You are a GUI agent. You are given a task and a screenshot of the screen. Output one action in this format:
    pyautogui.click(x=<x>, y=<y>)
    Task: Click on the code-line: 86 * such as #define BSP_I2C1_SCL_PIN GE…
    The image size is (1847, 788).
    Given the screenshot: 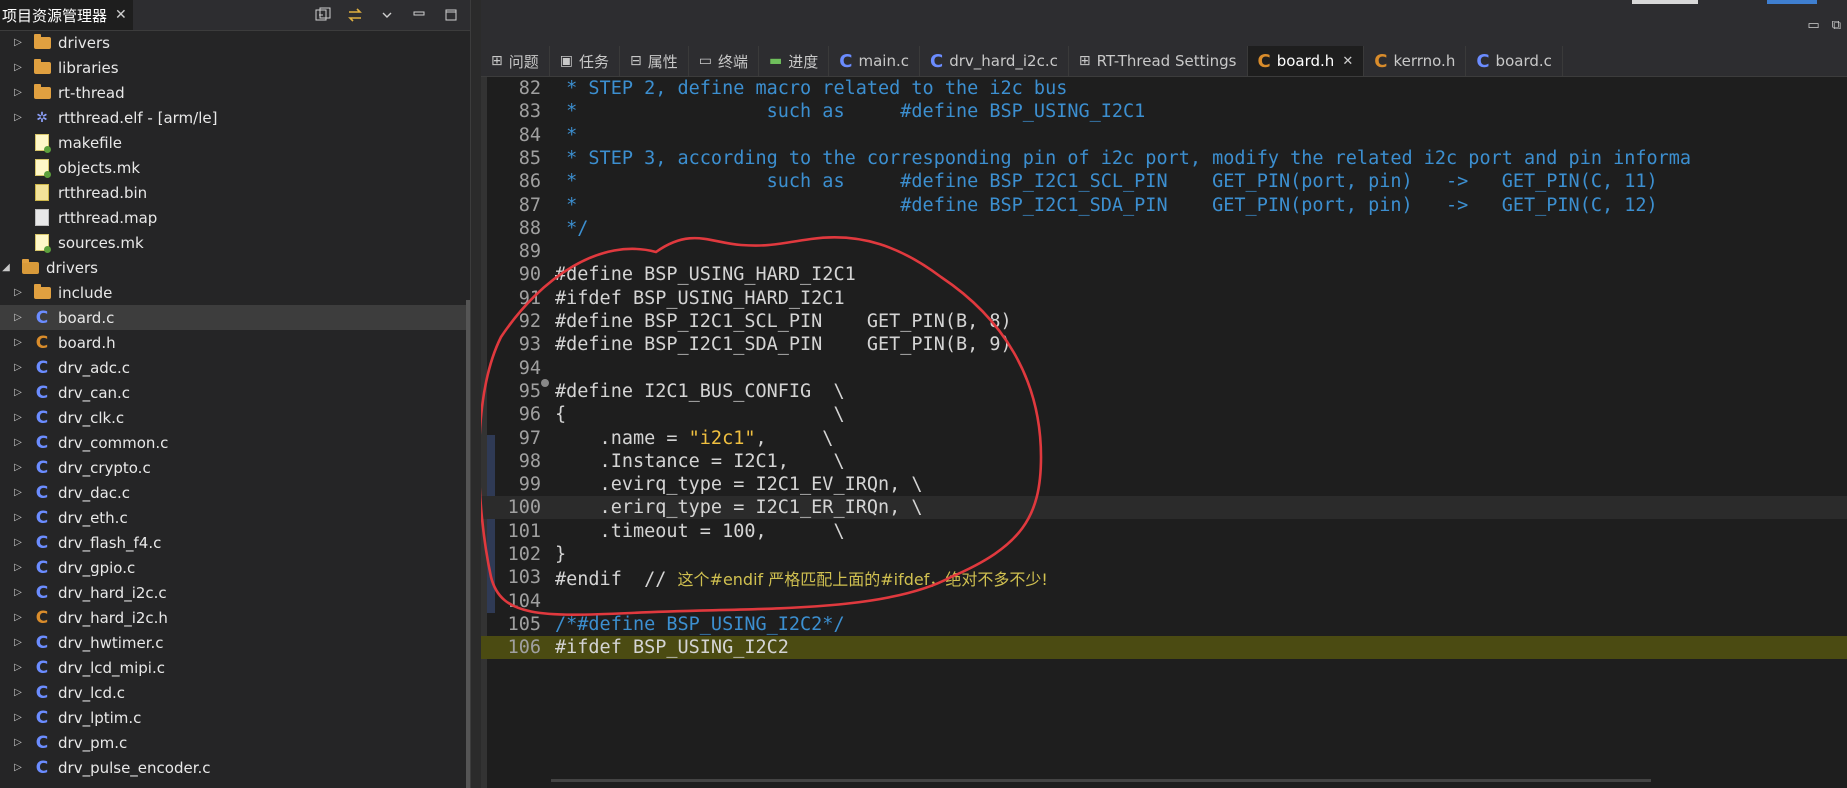 What is the action you would take?
    pyautogui.click(x=1164, y=181)
    